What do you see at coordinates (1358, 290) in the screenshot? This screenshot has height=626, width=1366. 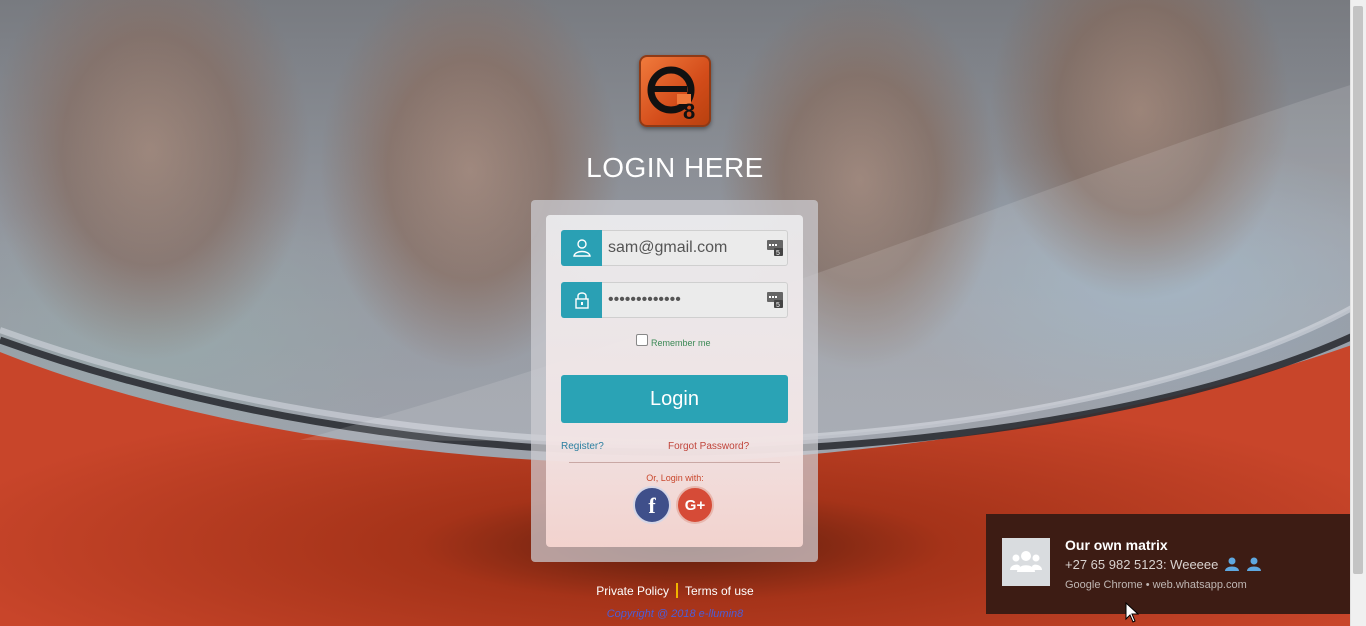 I see `scrollbar-thumb` at bounding box center [1358, 290].